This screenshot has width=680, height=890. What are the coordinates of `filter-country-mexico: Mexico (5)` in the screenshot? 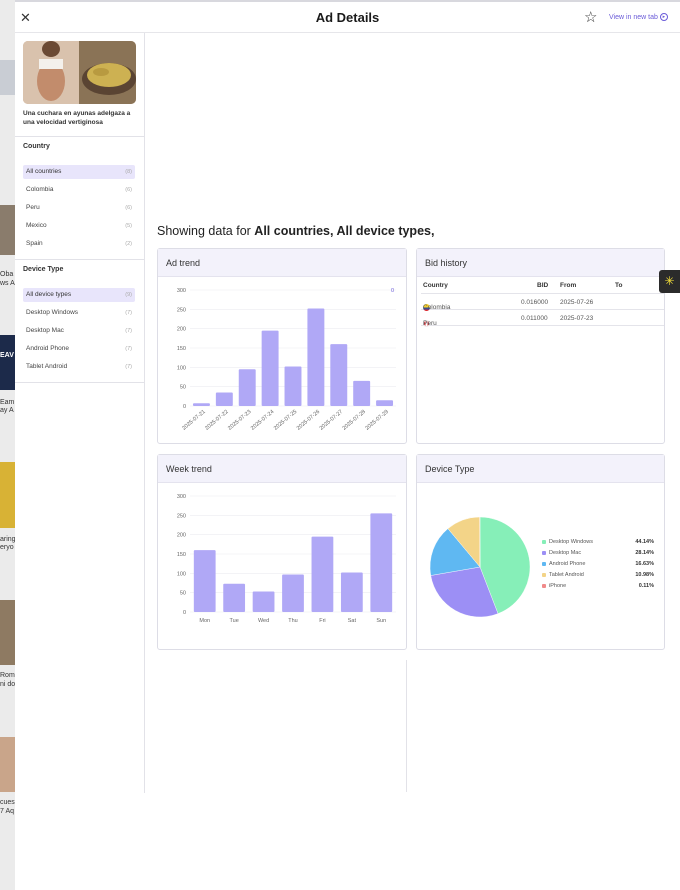 It's located at (79, 226).